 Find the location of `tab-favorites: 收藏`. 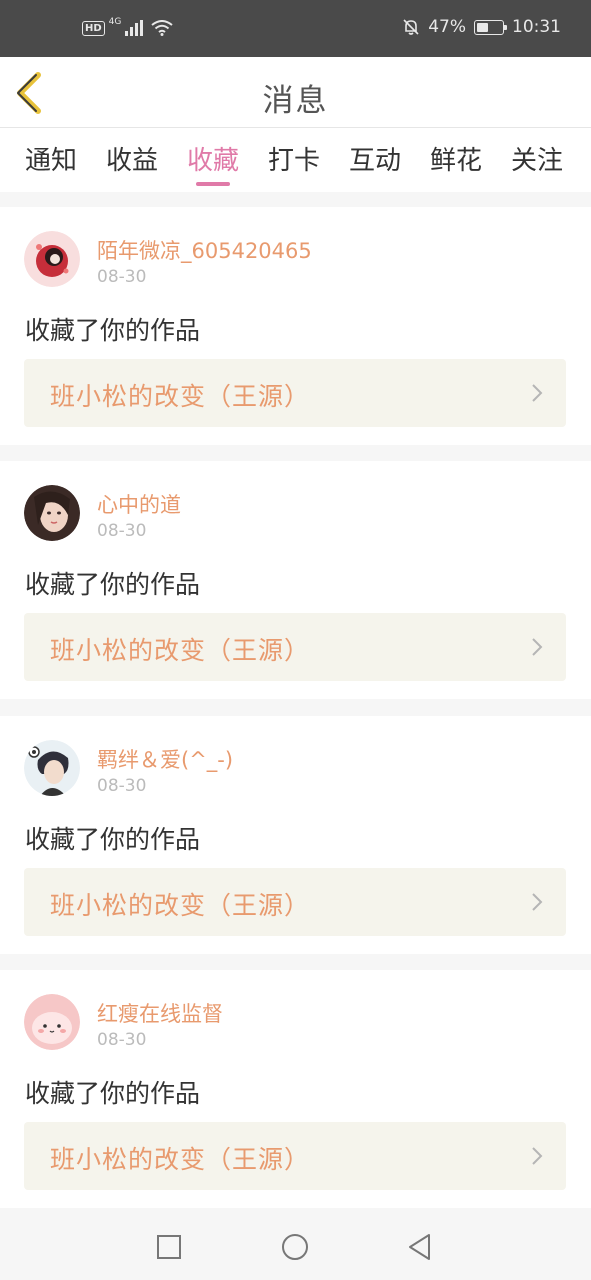

tab-favorites: 收藏 is located at coordinates (213, 164).